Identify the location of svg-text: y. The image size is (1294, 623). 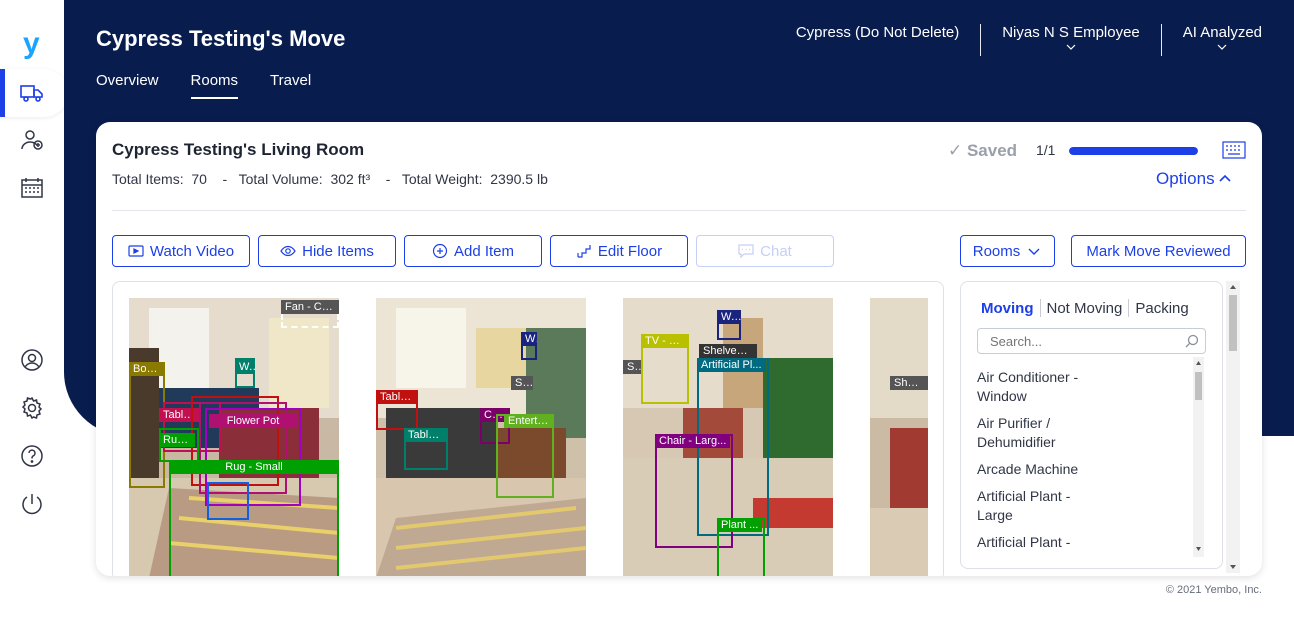
(31, 43).